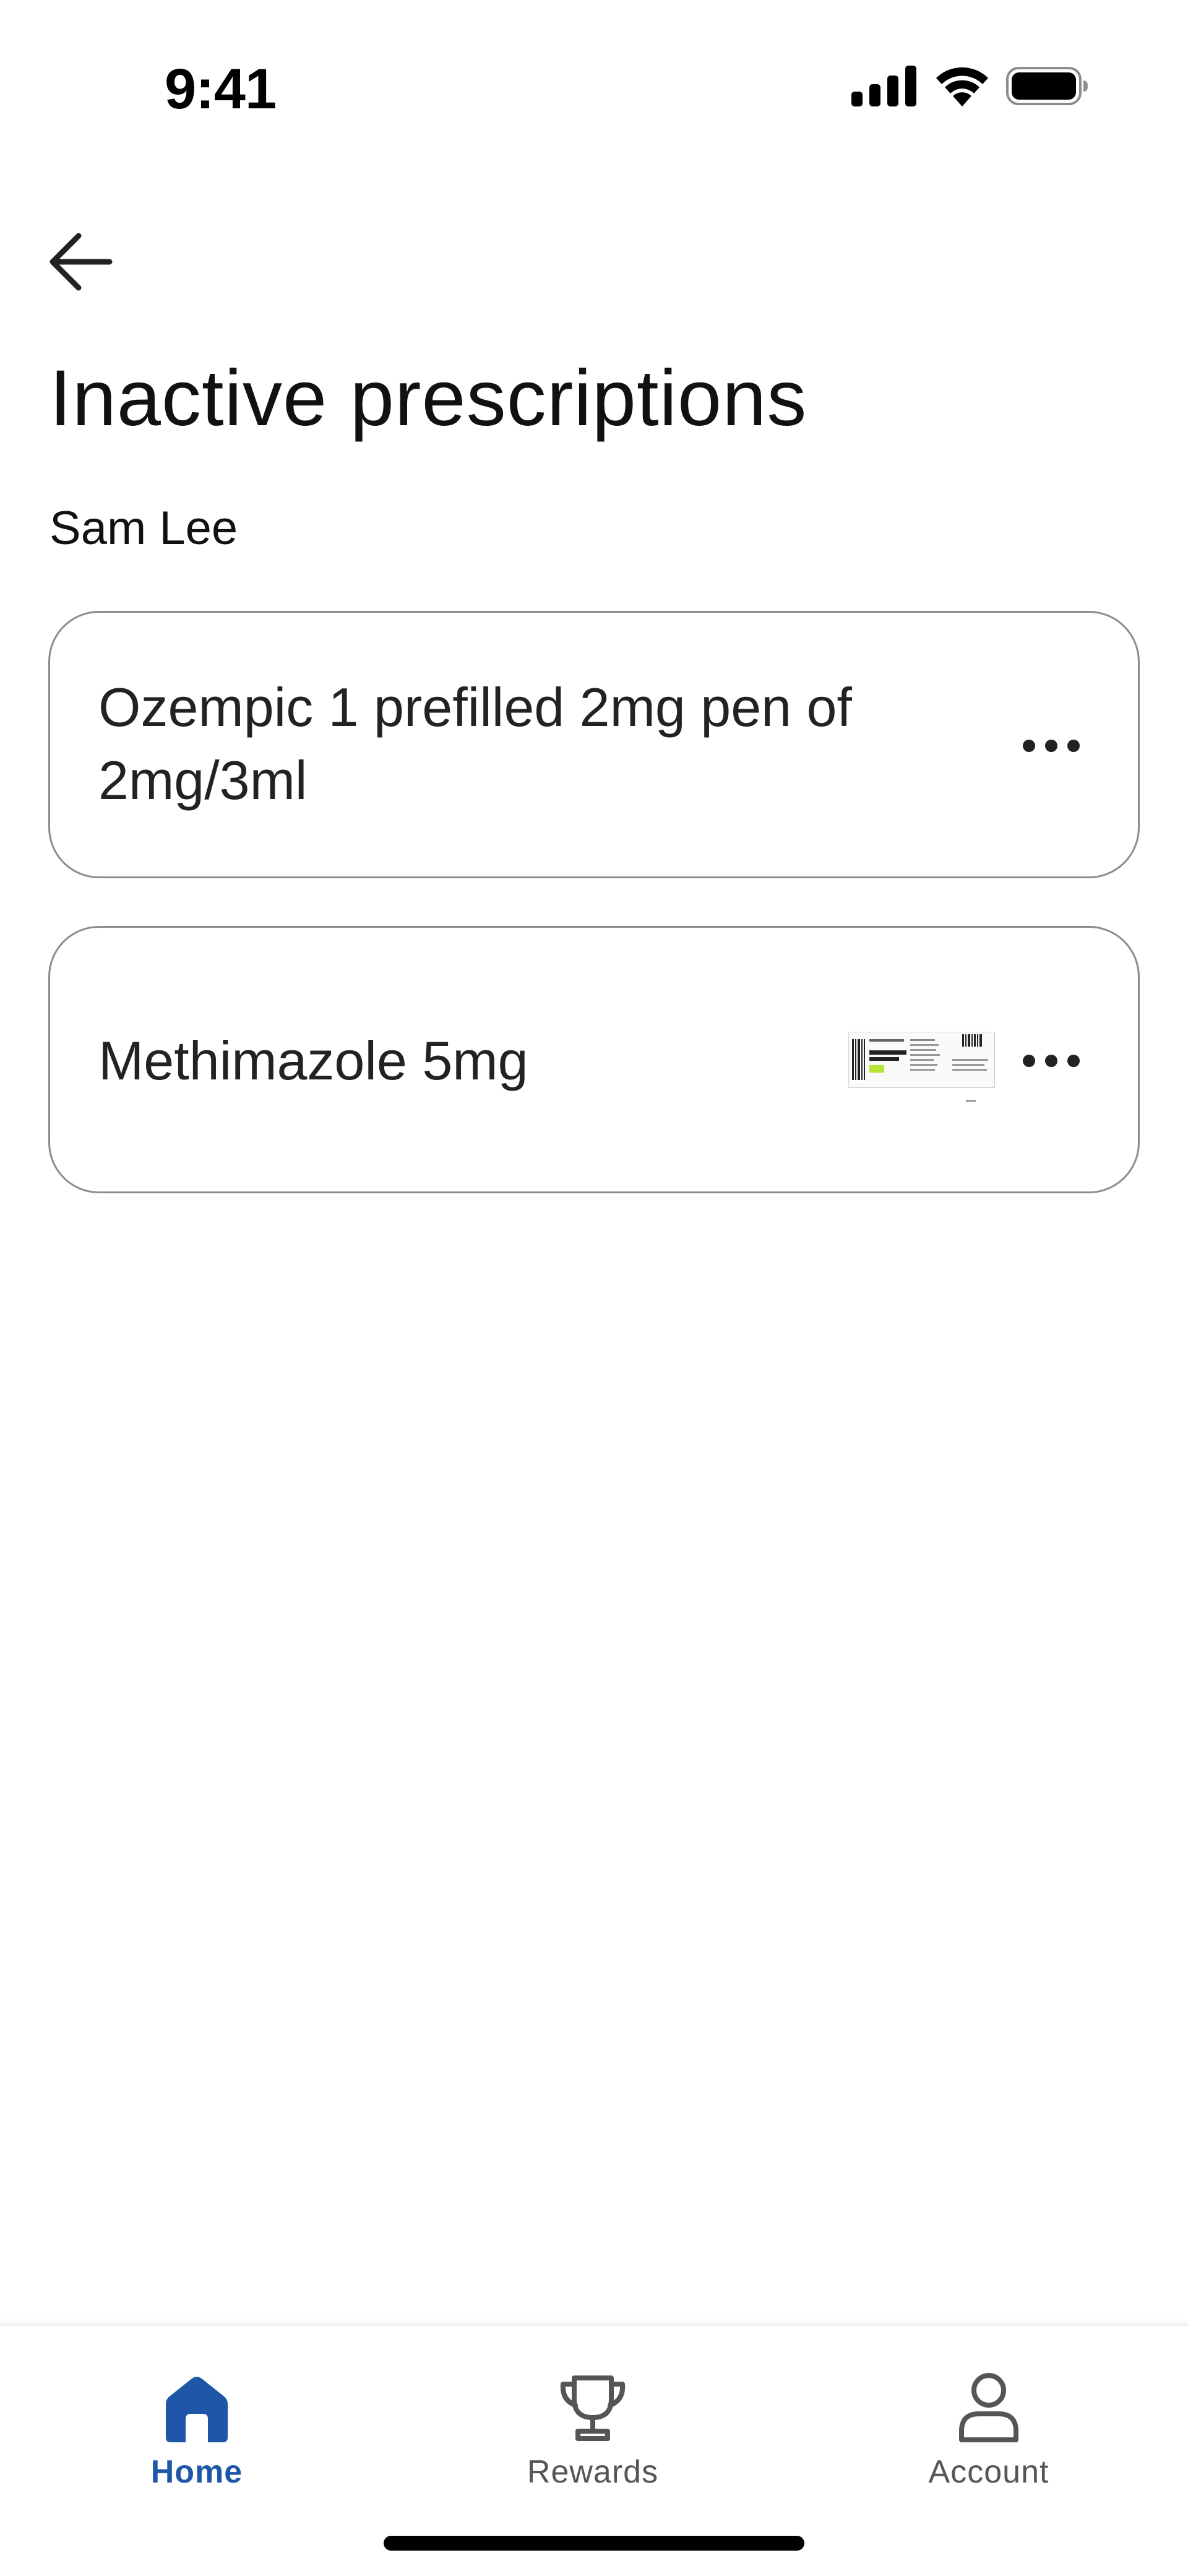  Describe the element at coordinates (989, 2408) in the screenshot. I see `person-icon` at that location.